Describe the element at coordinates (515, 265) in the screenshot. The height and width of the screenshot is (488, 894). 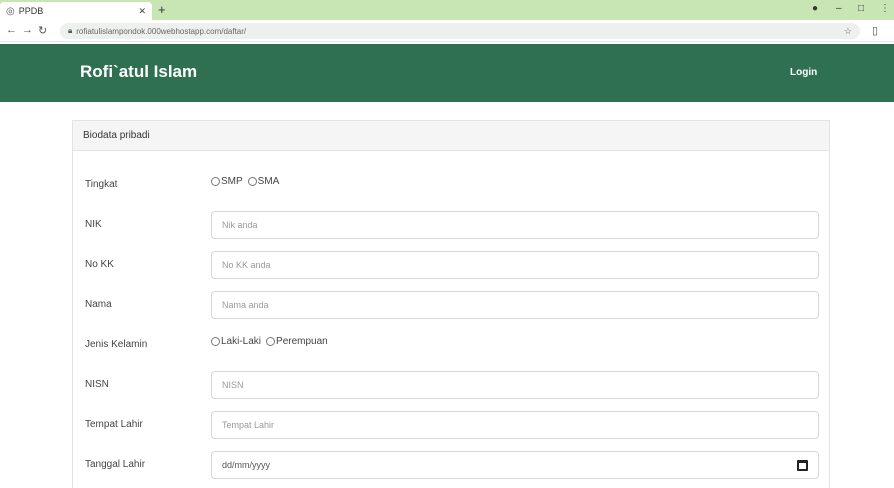
I see `nokk-input` at that location.